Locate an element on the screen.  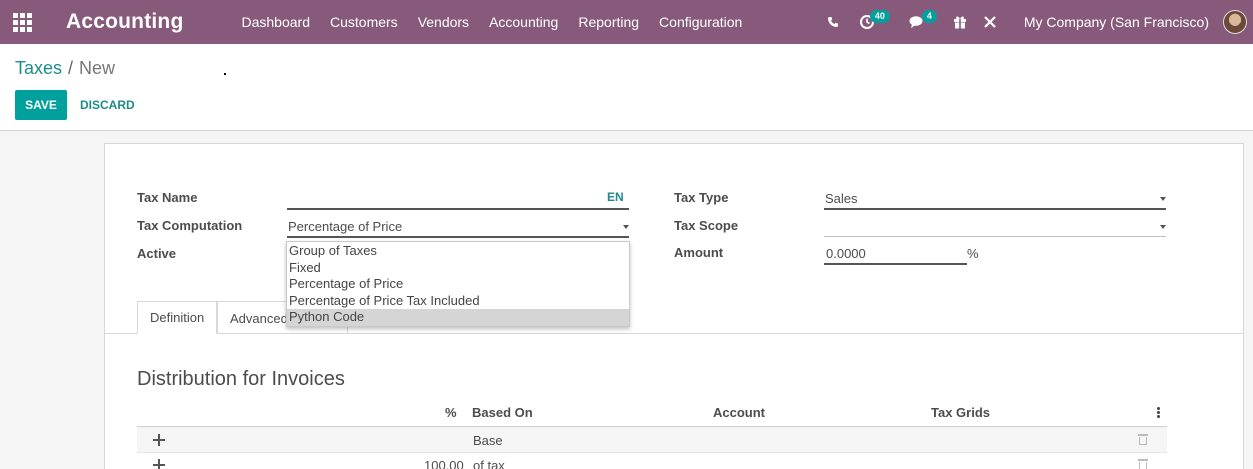
tax-computation-label: Tax Computation is located at coordinates (190, 225).